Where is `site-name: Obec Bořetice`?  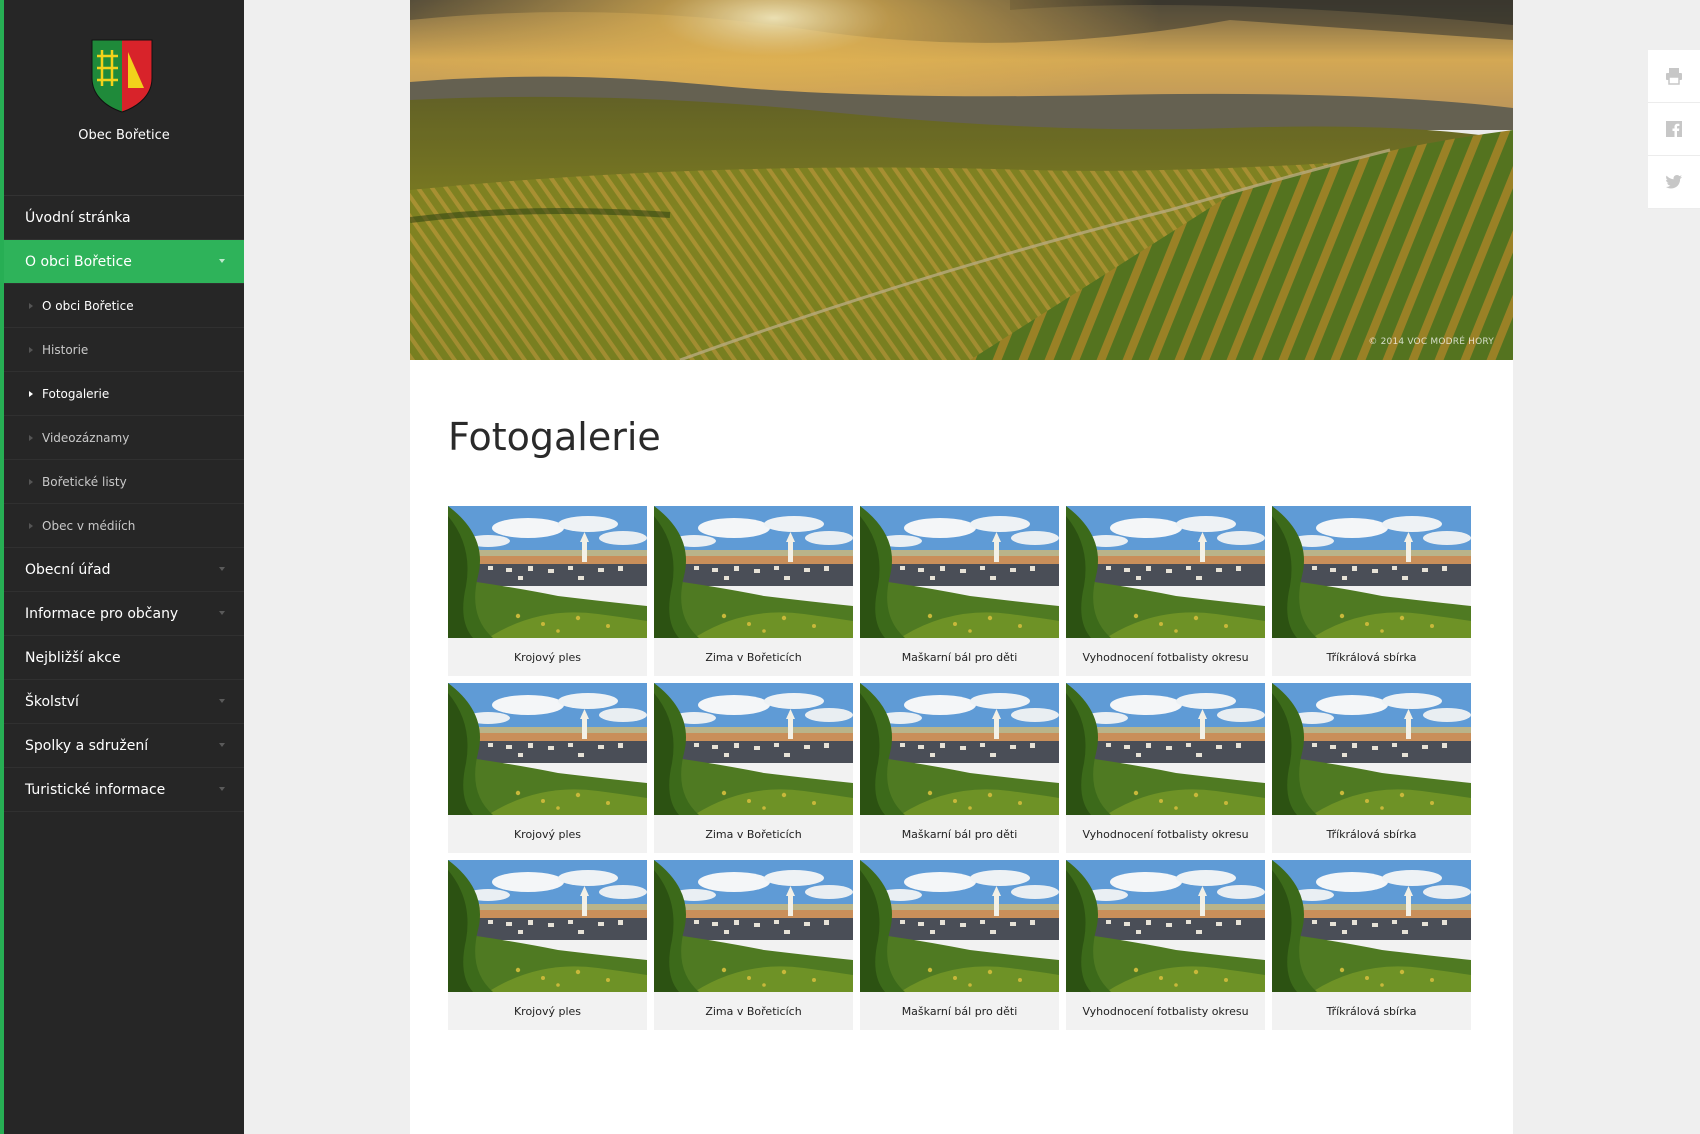 site-name: Obec Bořetice is located at coordinates (124, 135).